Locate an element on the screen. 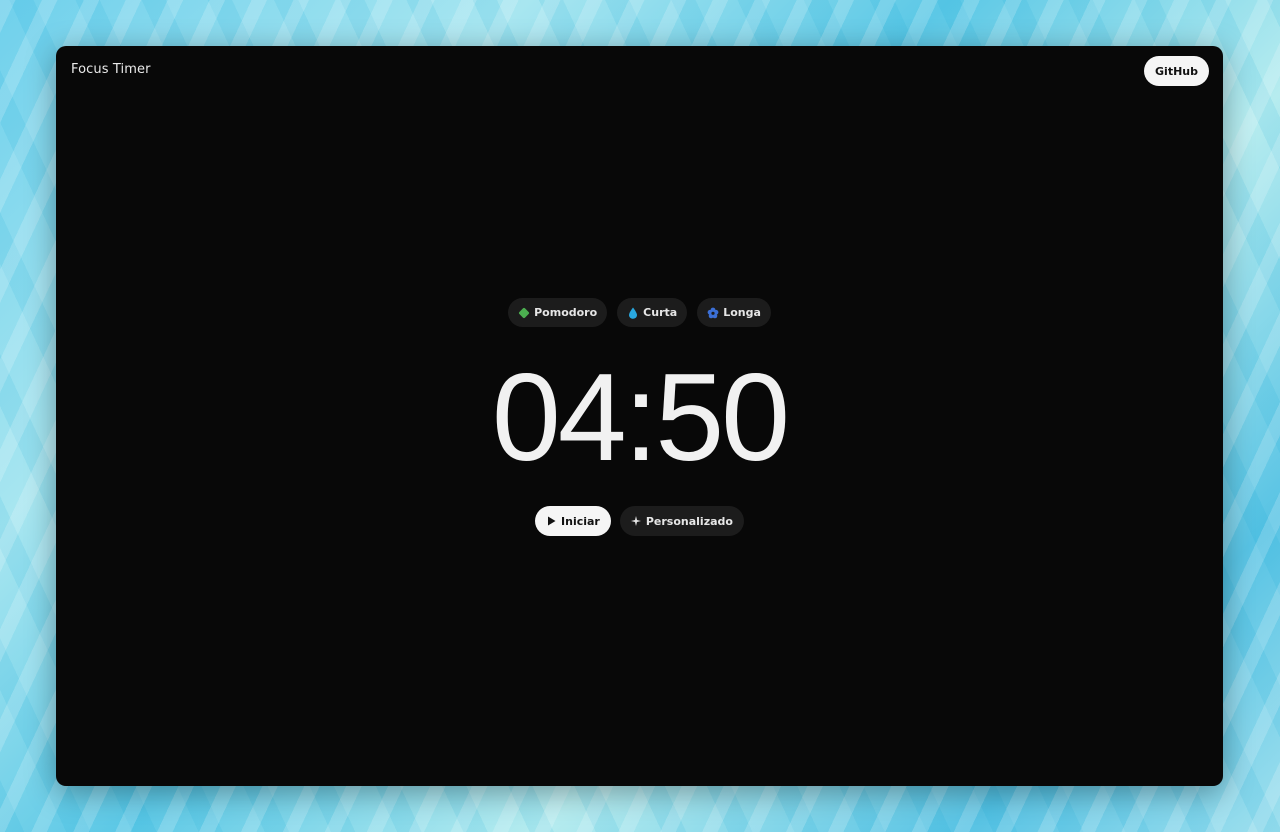 The image size is (1280, 832). mode-pomodoro-label: Pomodoro is located at coordinates (566, 312).